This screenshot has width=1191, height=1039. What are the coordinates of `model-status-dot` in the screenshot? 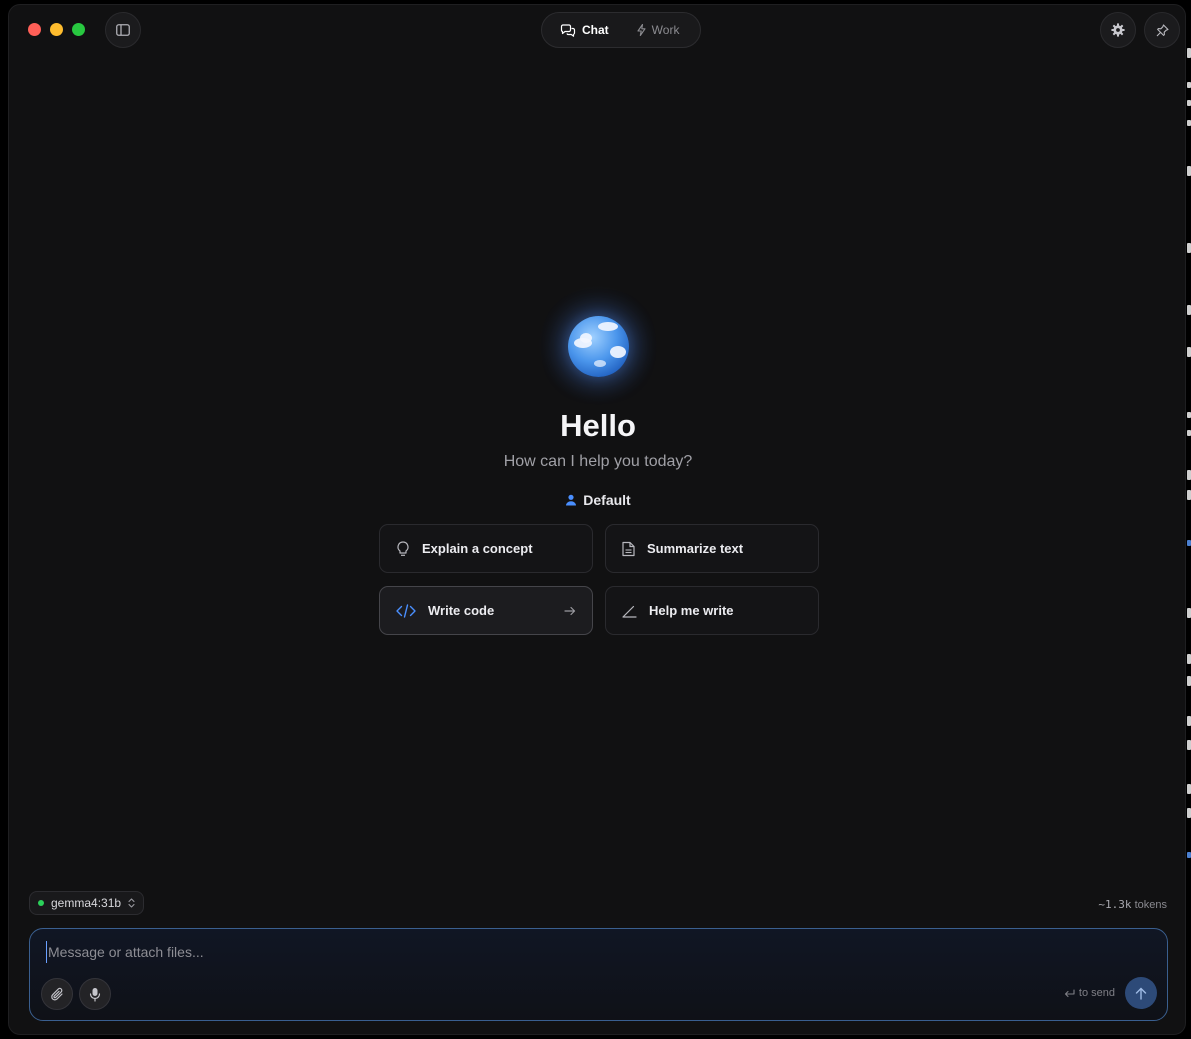 It's located at (41, 903).